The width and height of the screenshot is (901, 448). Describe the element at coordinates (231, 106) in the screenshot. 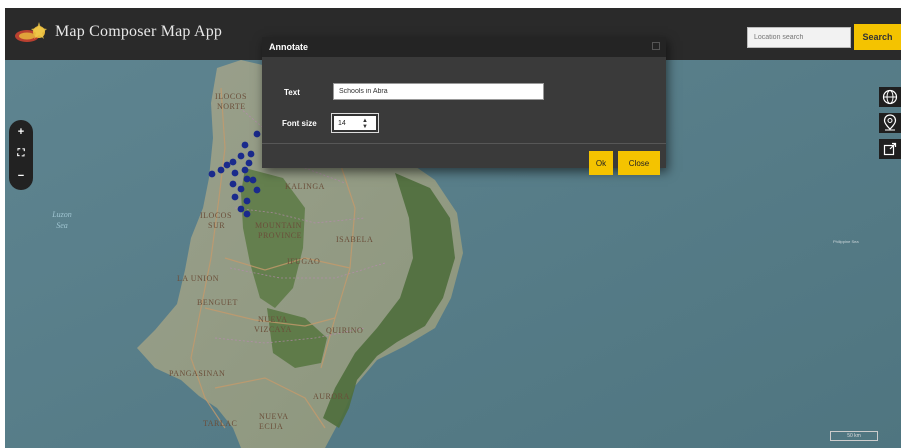

I see `map-label-ilocos-norte-2: NORTE` at that location.